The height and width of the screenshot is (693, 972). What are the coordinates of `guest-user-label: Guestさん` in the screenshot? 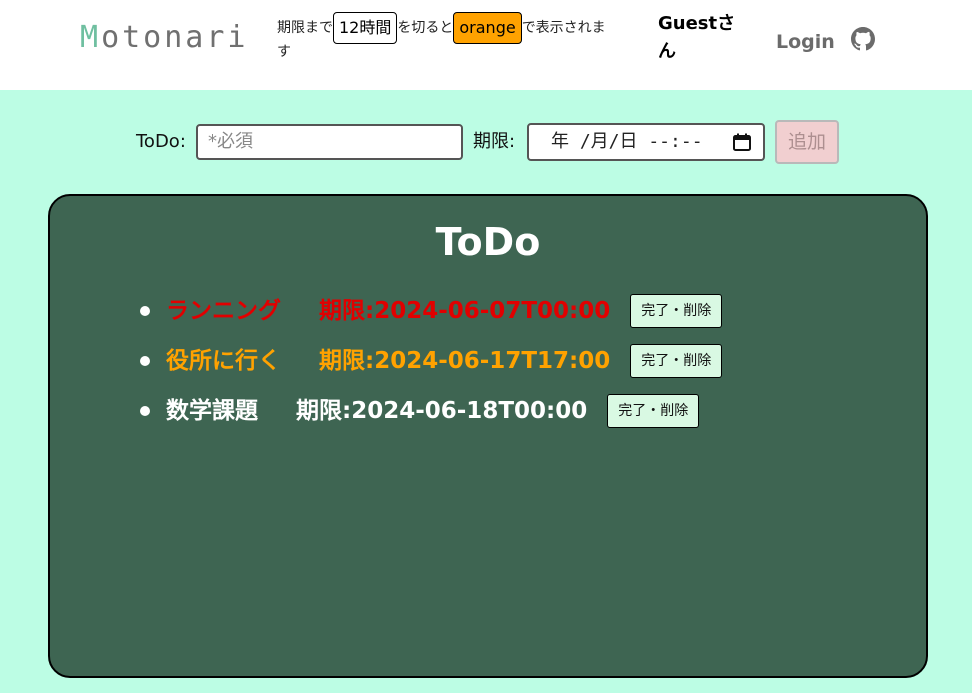 It's located at (697, 37).